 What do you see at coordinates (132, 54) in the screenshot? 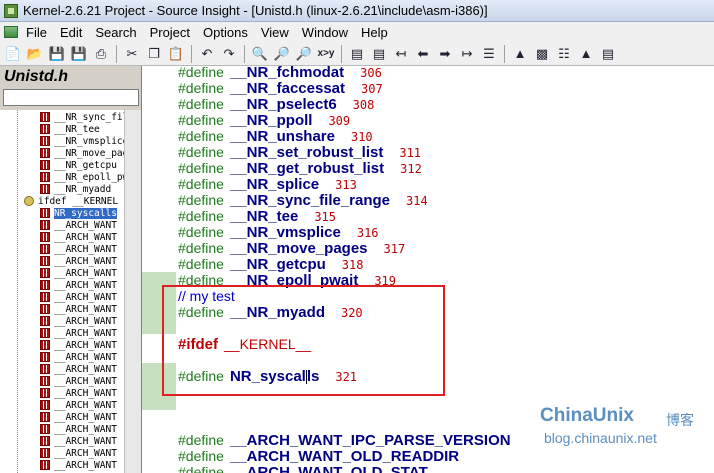
I see `cut-icon: ✂` at bounding box center [132, 54].